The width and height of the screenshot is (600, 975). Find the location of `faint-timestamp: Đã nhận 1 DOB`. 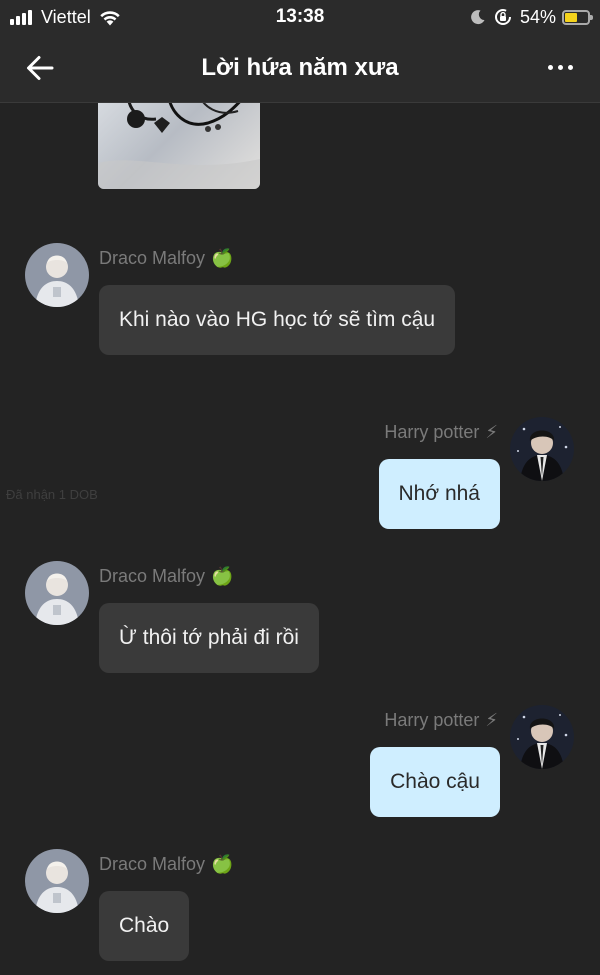

faint-timestamp: Đã nhận 1 DOB is located at coordinates (52, 494).